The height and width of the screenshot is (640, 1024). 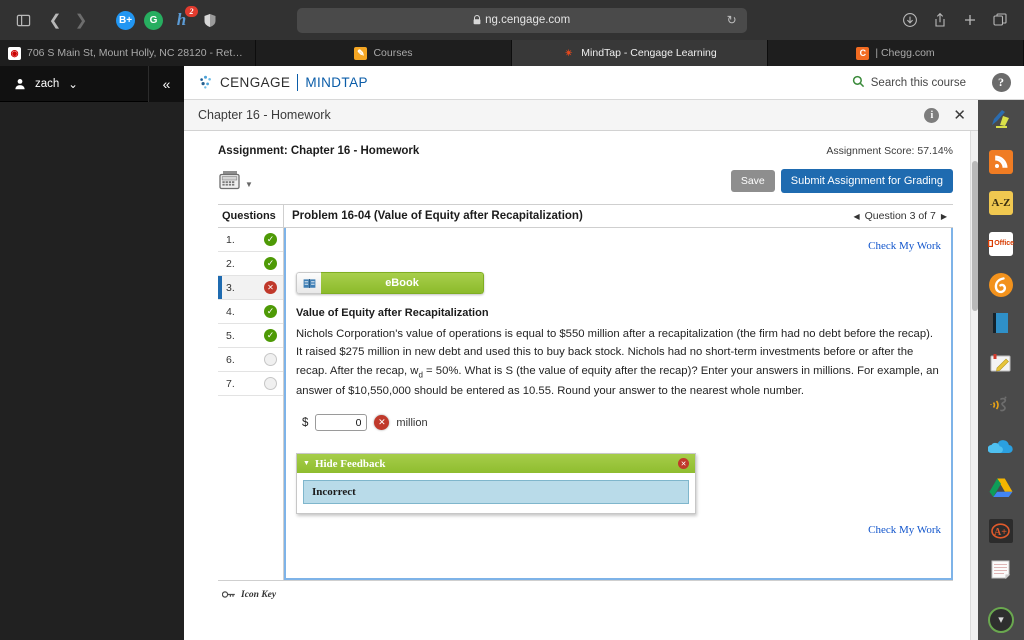 What do you see at coordinates (250, 264) in the screenshot?
I see `question-item-2: 2. ✓` at bounding box center [250, 264].